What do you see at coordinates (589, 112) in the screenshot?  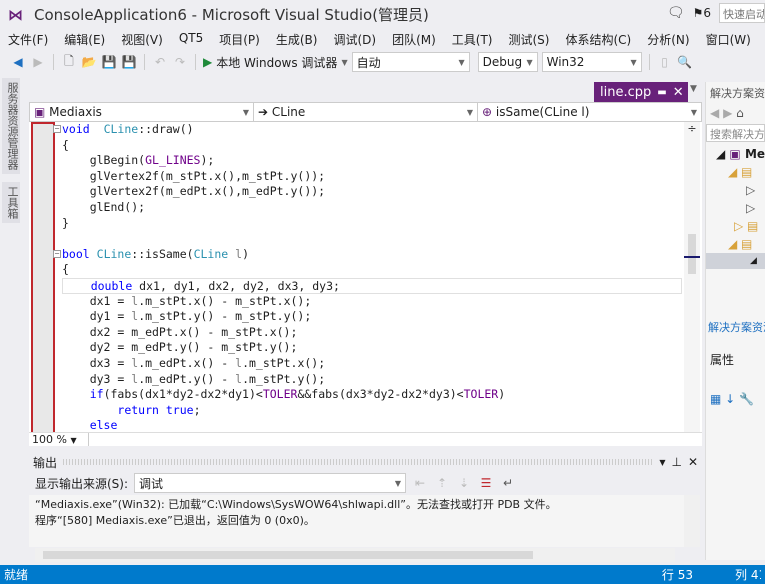 I see `member-dropdown: ⊕ isSame(CLine l) ▼` at bounding box center [589, 112].